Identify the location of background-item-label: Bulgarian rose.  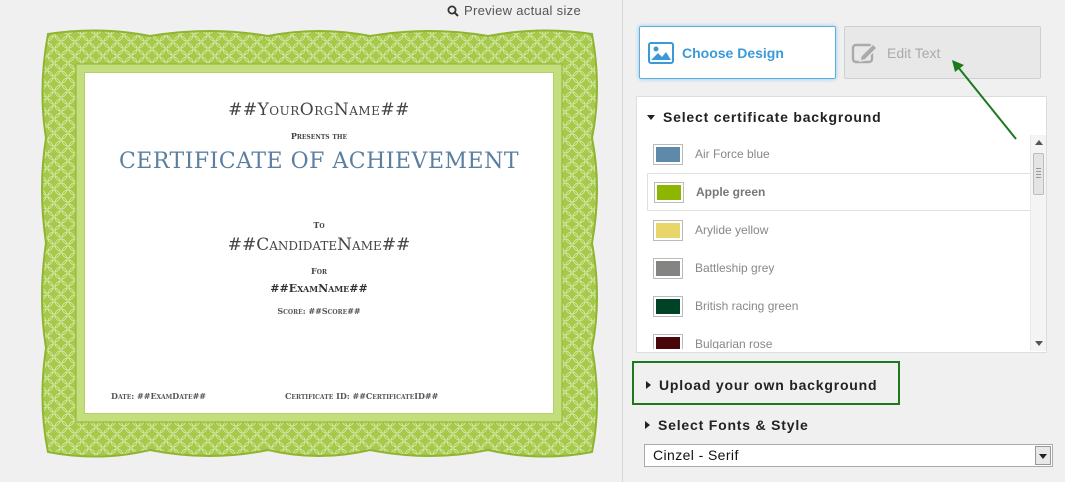
(734, 343).